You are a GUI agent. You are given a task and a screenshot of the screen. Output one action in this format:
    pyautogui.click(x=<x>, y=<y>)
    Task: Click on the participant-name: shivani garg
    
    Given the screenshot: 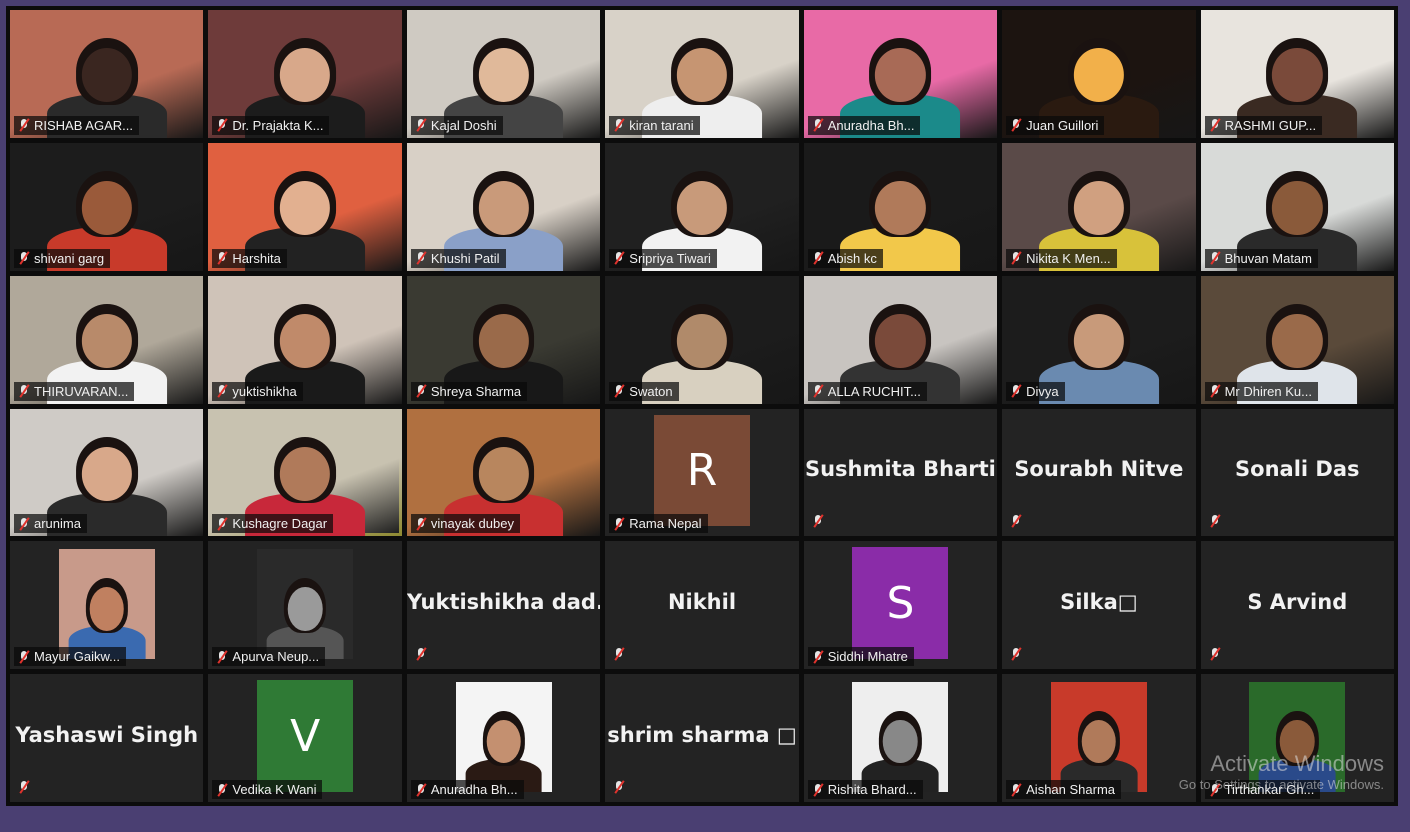 What is the action you would take?
    pyautogui.click(x=69, y=258)
    